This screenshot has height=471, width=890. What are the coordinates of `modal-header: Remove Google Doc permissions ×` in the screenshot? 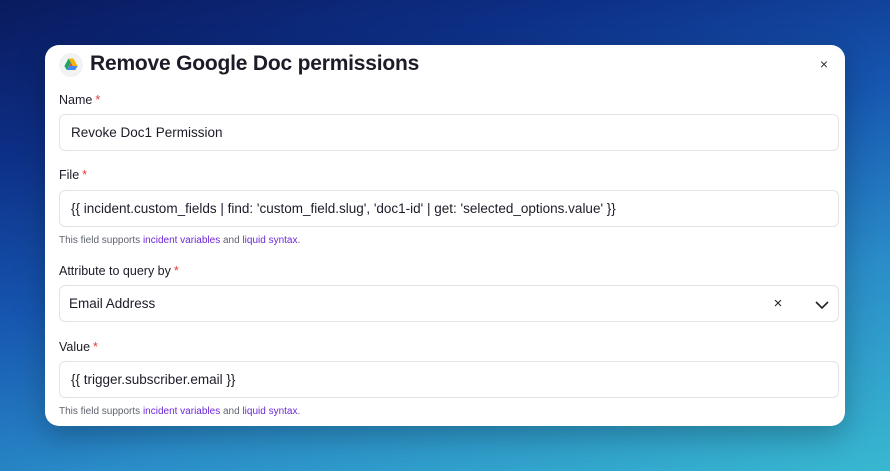 It's located at (445, 65).